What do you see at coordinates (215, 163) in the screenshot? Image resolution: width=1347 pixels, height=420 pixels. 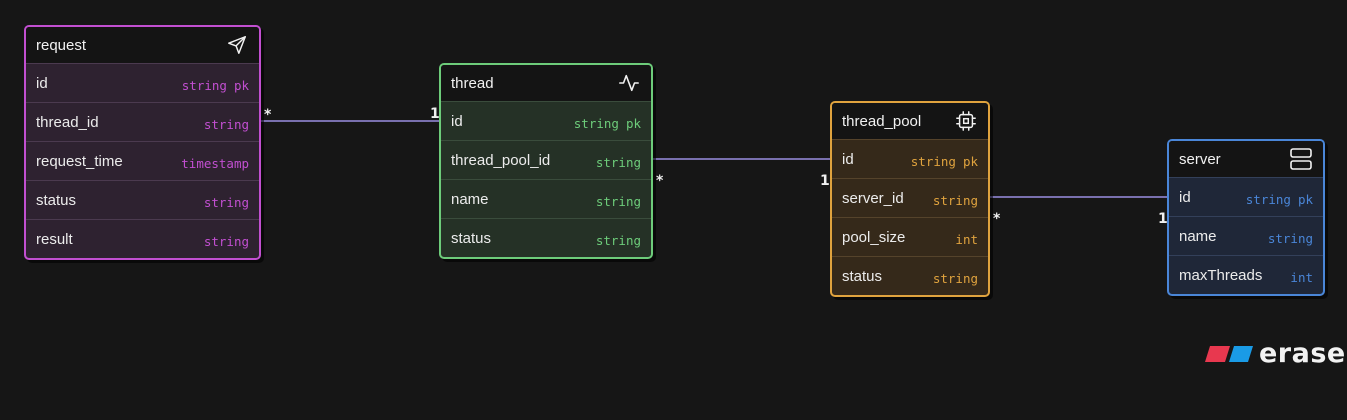 I see `field-type: timestamp` at bounding box center [215, 163].